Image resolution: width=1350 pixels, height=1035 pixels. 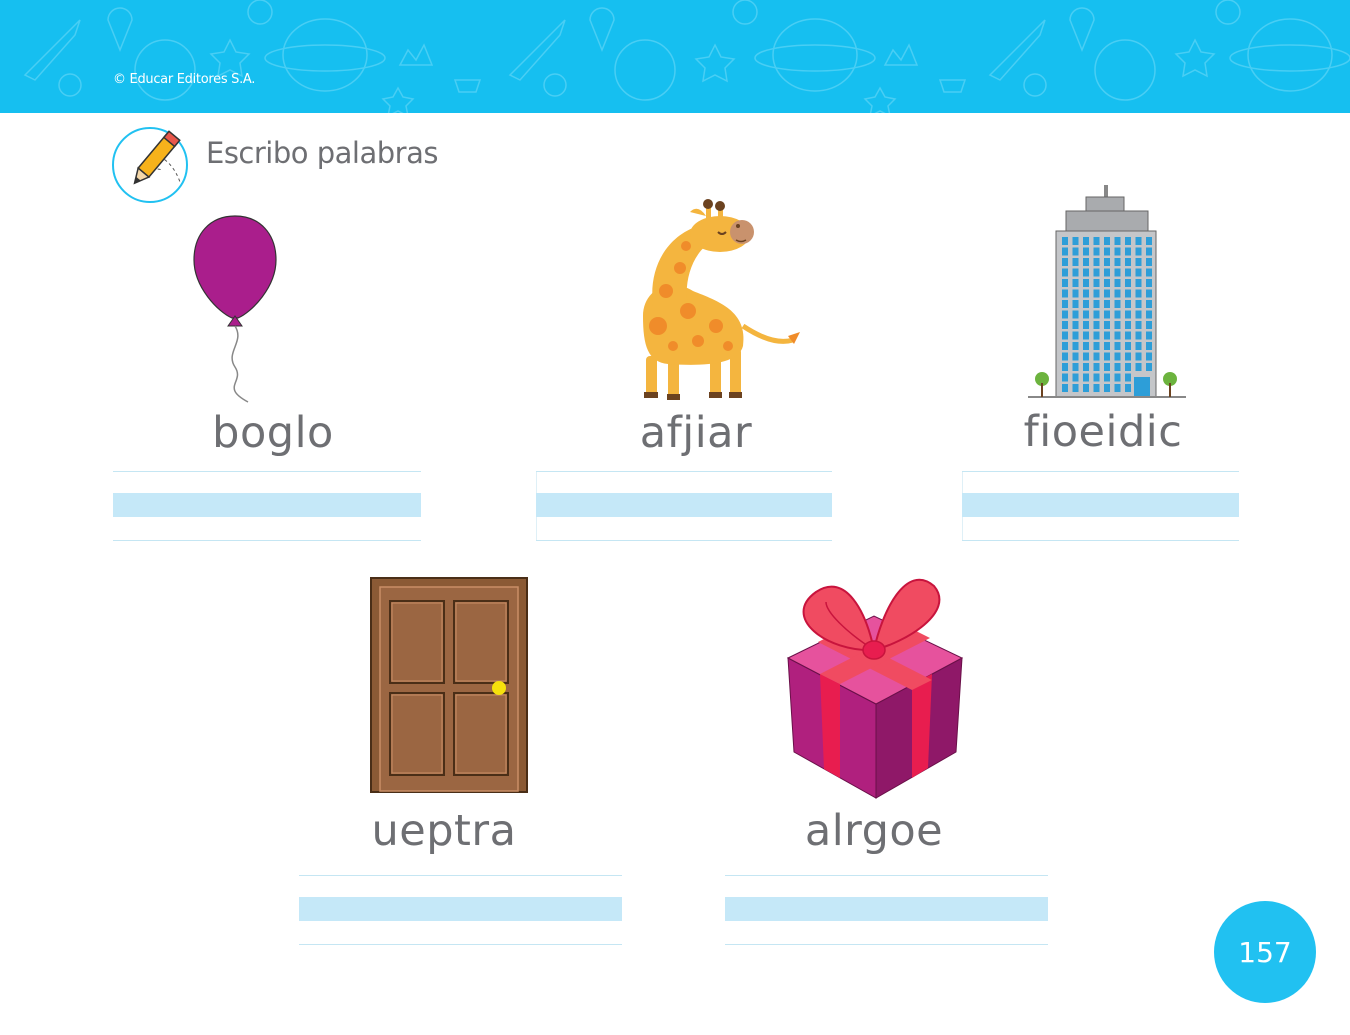 I want to click on door-icon, so click(x=449, y=687).